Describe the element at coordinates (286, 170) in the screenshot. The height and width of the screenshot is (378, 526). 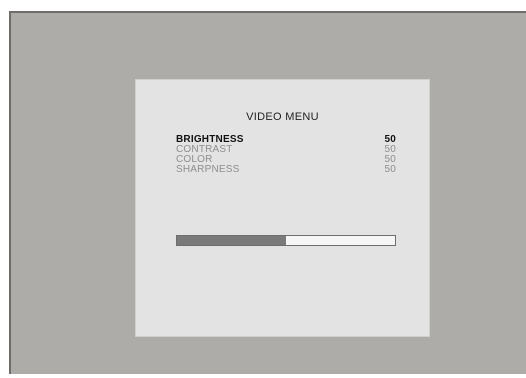
I see `menu-item-sharpness: SHARPNESS 50` at that location.